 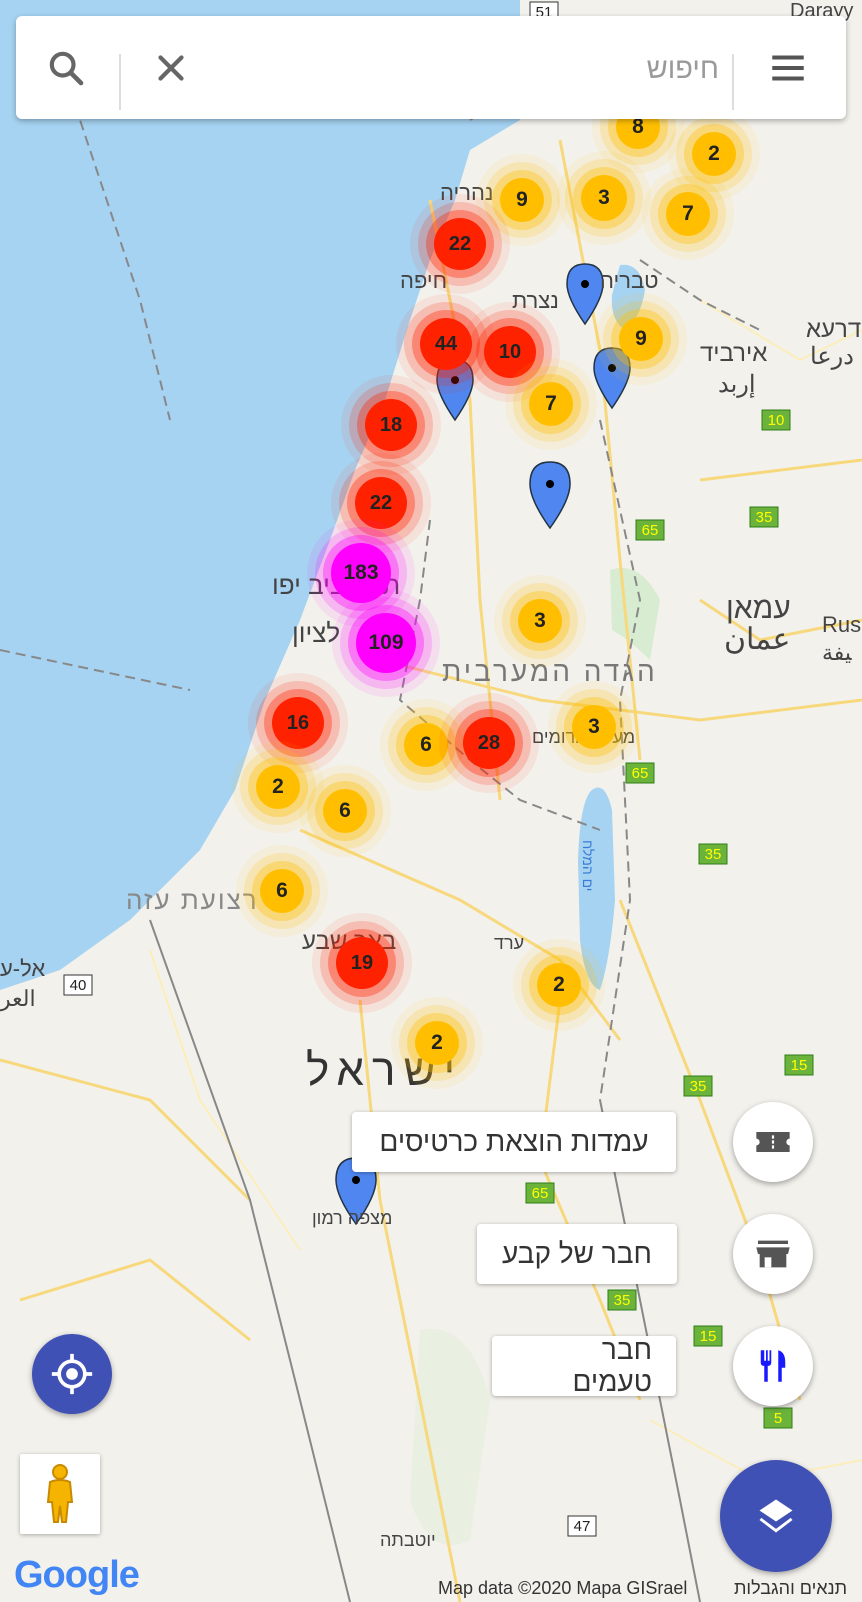 What do you see at coordinates (18, 998) in the screenshot?
I see `place-label-al_arish_ar: العر` at bounding box center [18, 998].